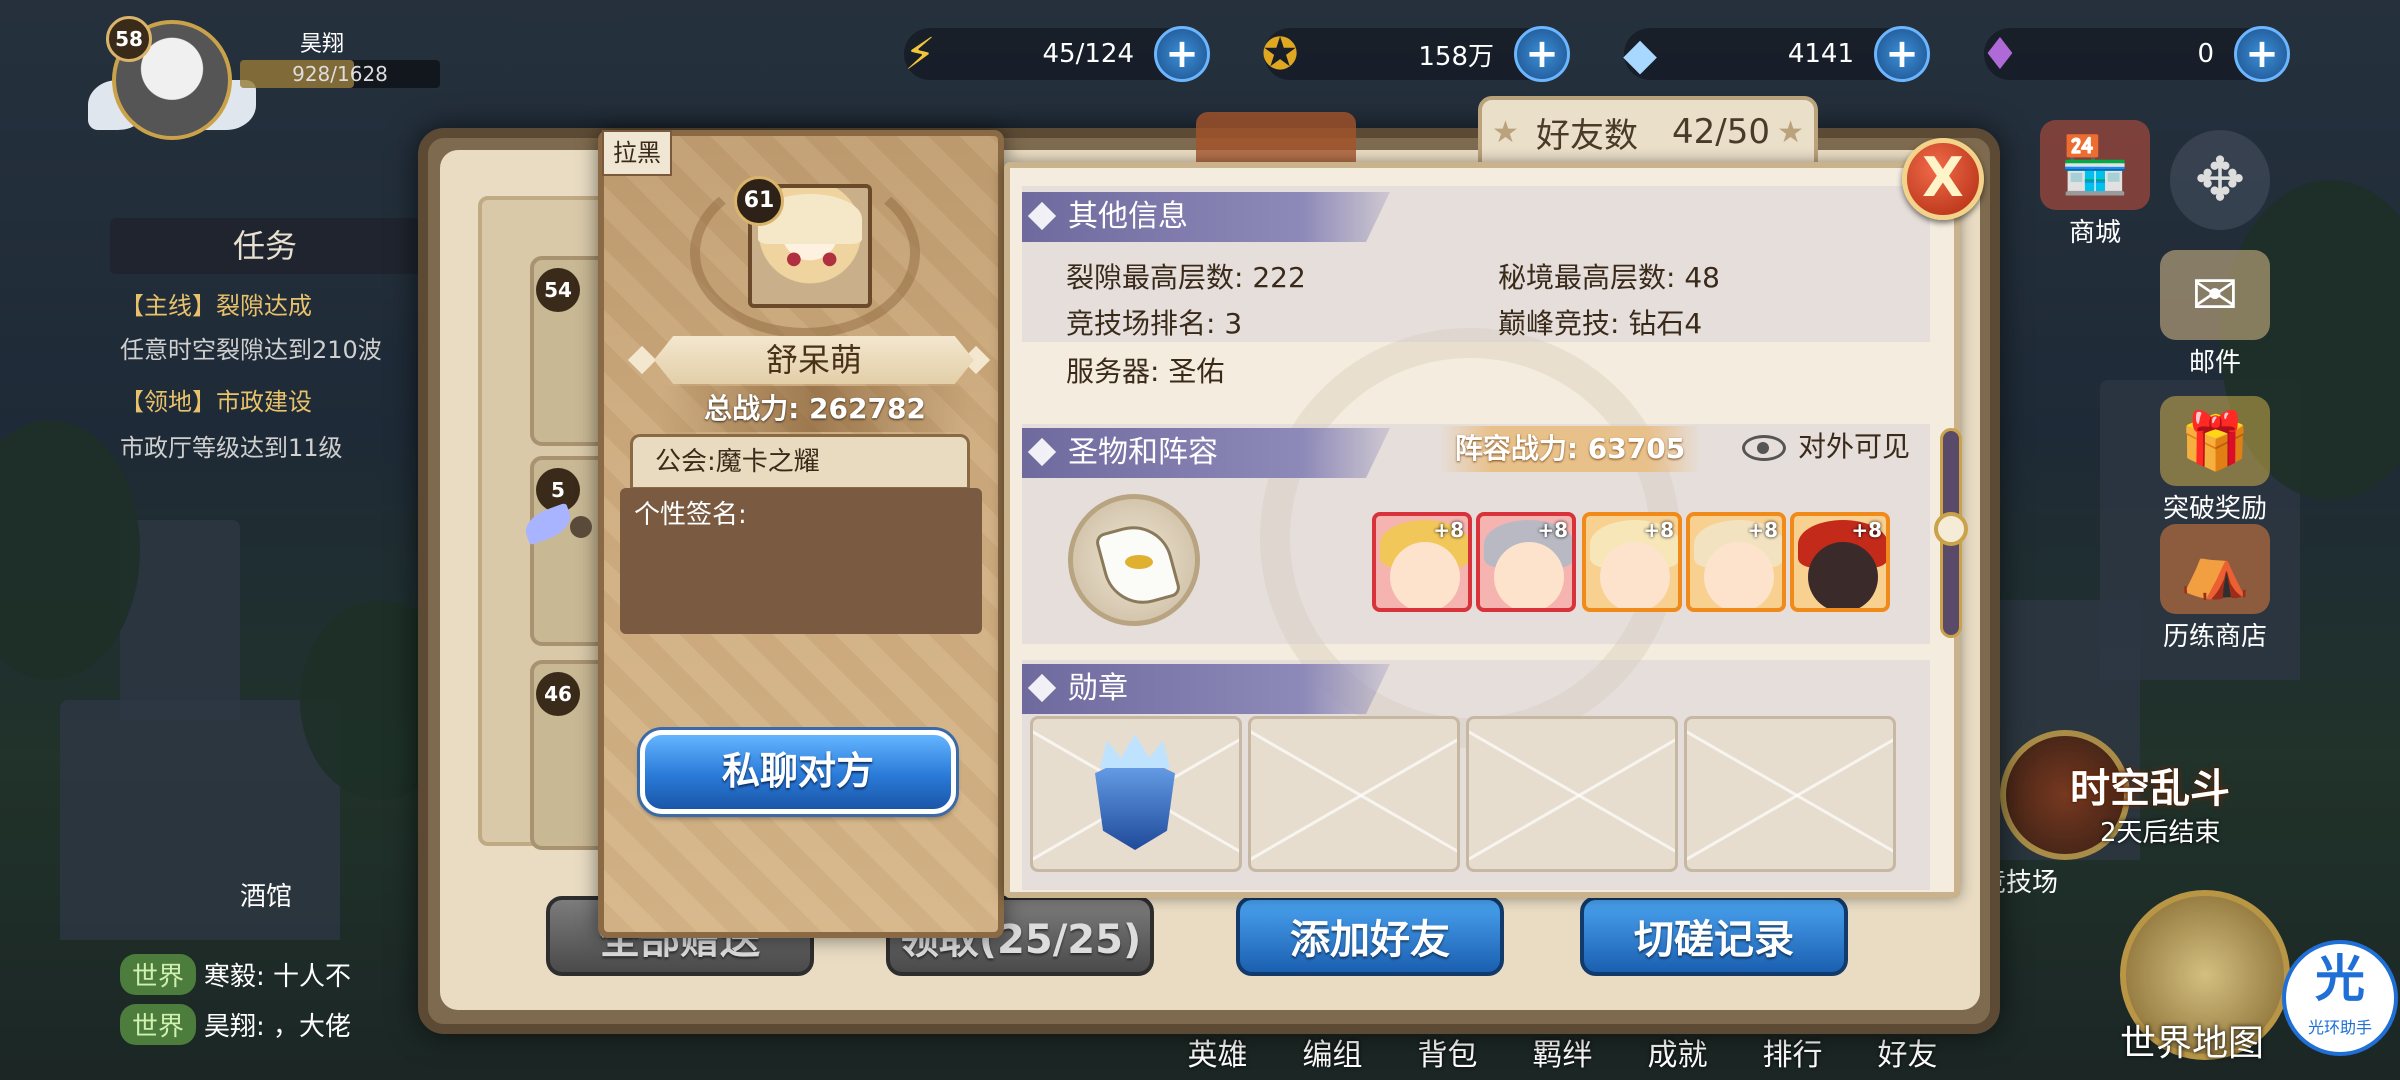 The height and width of the screenshot is (1080, 2400). I want to click on player-level-badge: 58, so click(129, 39).